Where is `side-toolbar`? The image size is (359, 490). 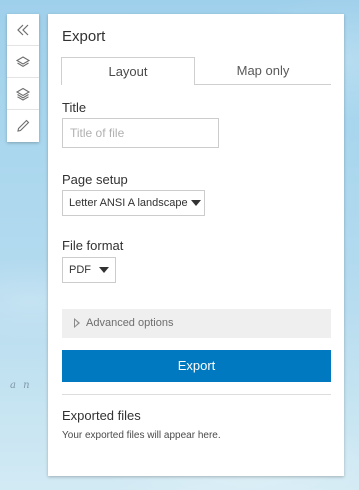 side-toolbar is located at coordinates (23, 78).